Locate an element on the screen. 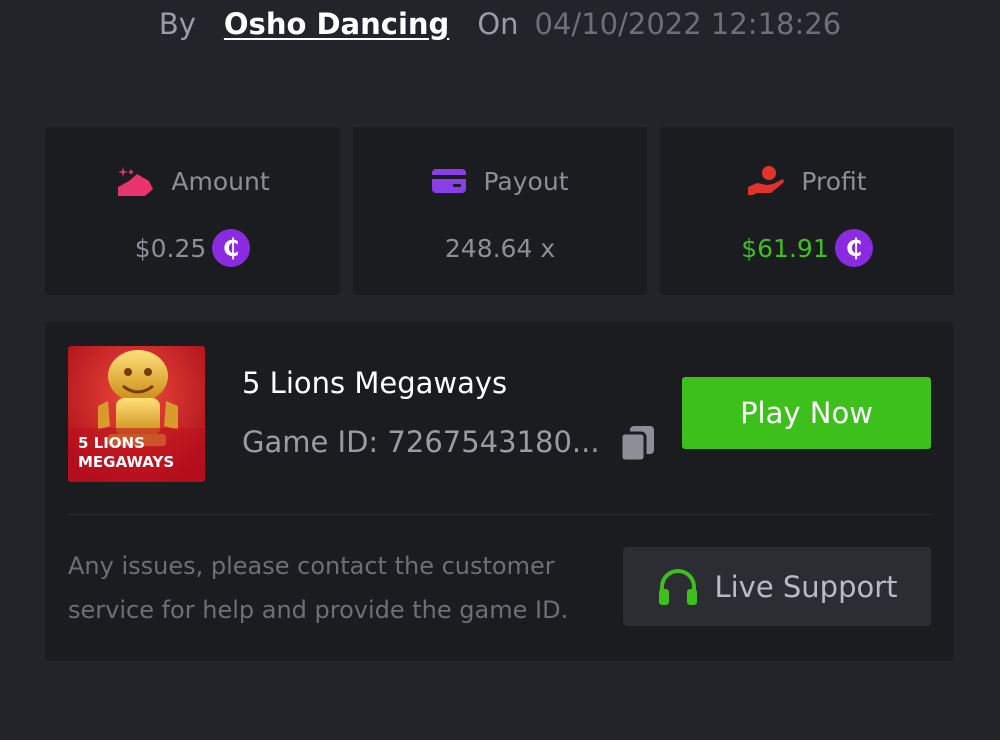 The width and height of the screenshot is (1000, 740). svg-text: 5 LIONS is located at coordinates (111, 443).